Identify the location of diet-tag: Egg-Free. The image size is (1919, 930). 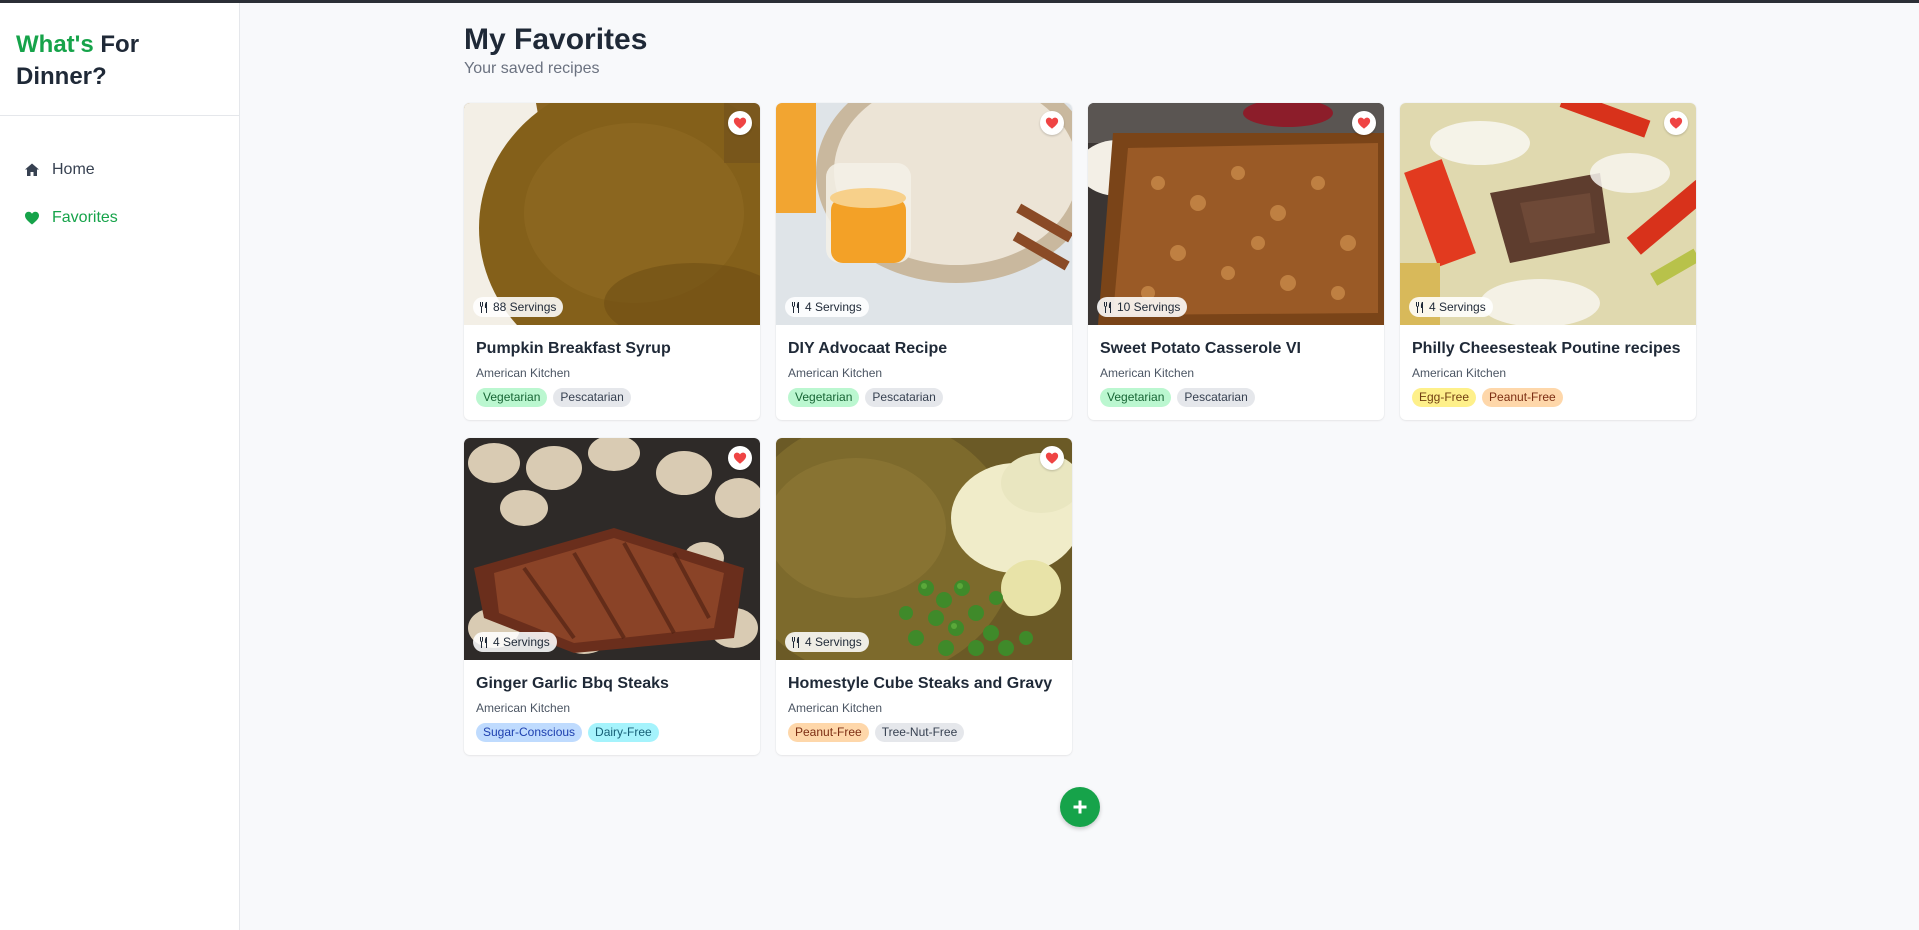
(1444, 397).